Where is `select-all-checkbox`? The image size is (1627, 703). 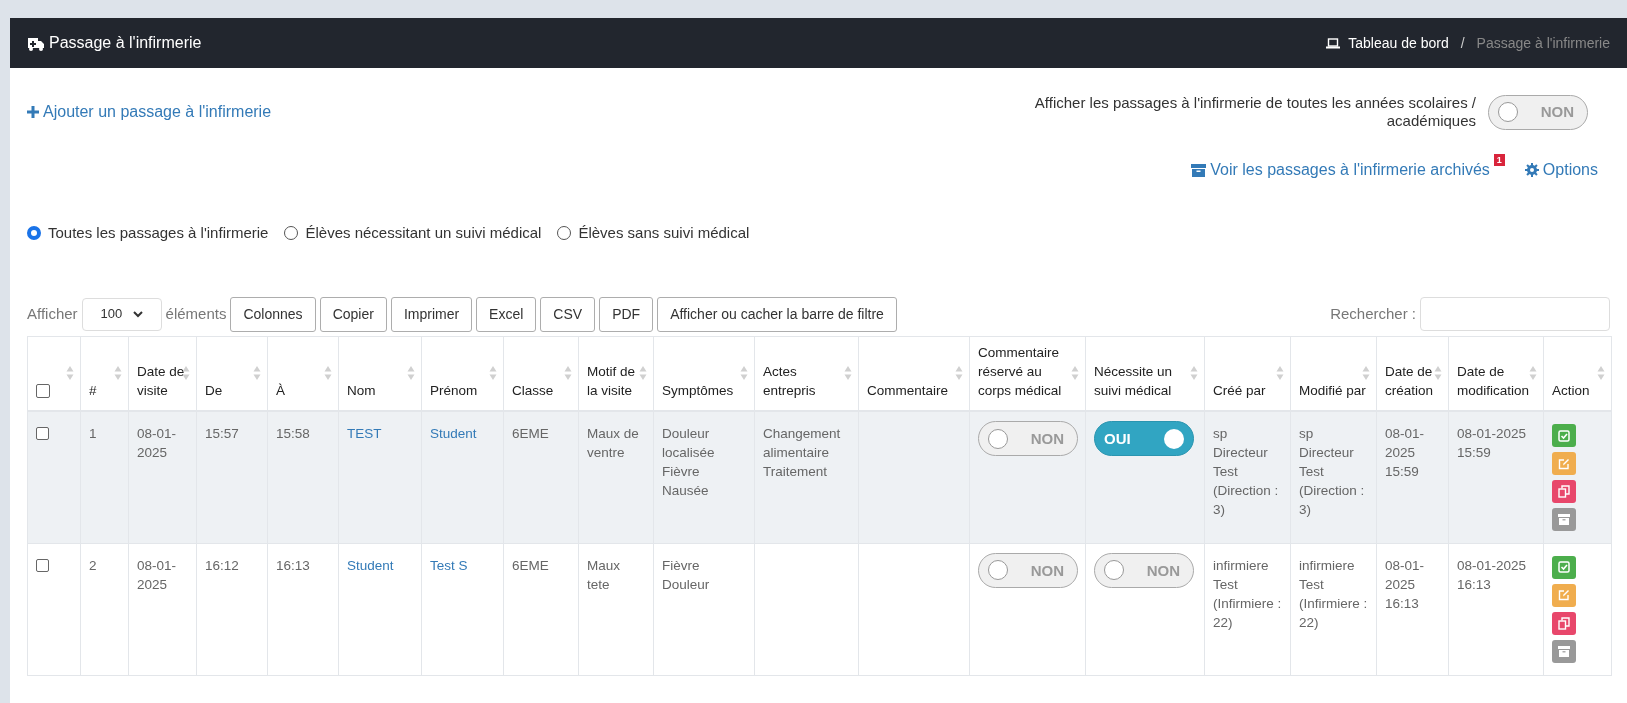
select-all-checkbox is located at coordinates (43, 391).